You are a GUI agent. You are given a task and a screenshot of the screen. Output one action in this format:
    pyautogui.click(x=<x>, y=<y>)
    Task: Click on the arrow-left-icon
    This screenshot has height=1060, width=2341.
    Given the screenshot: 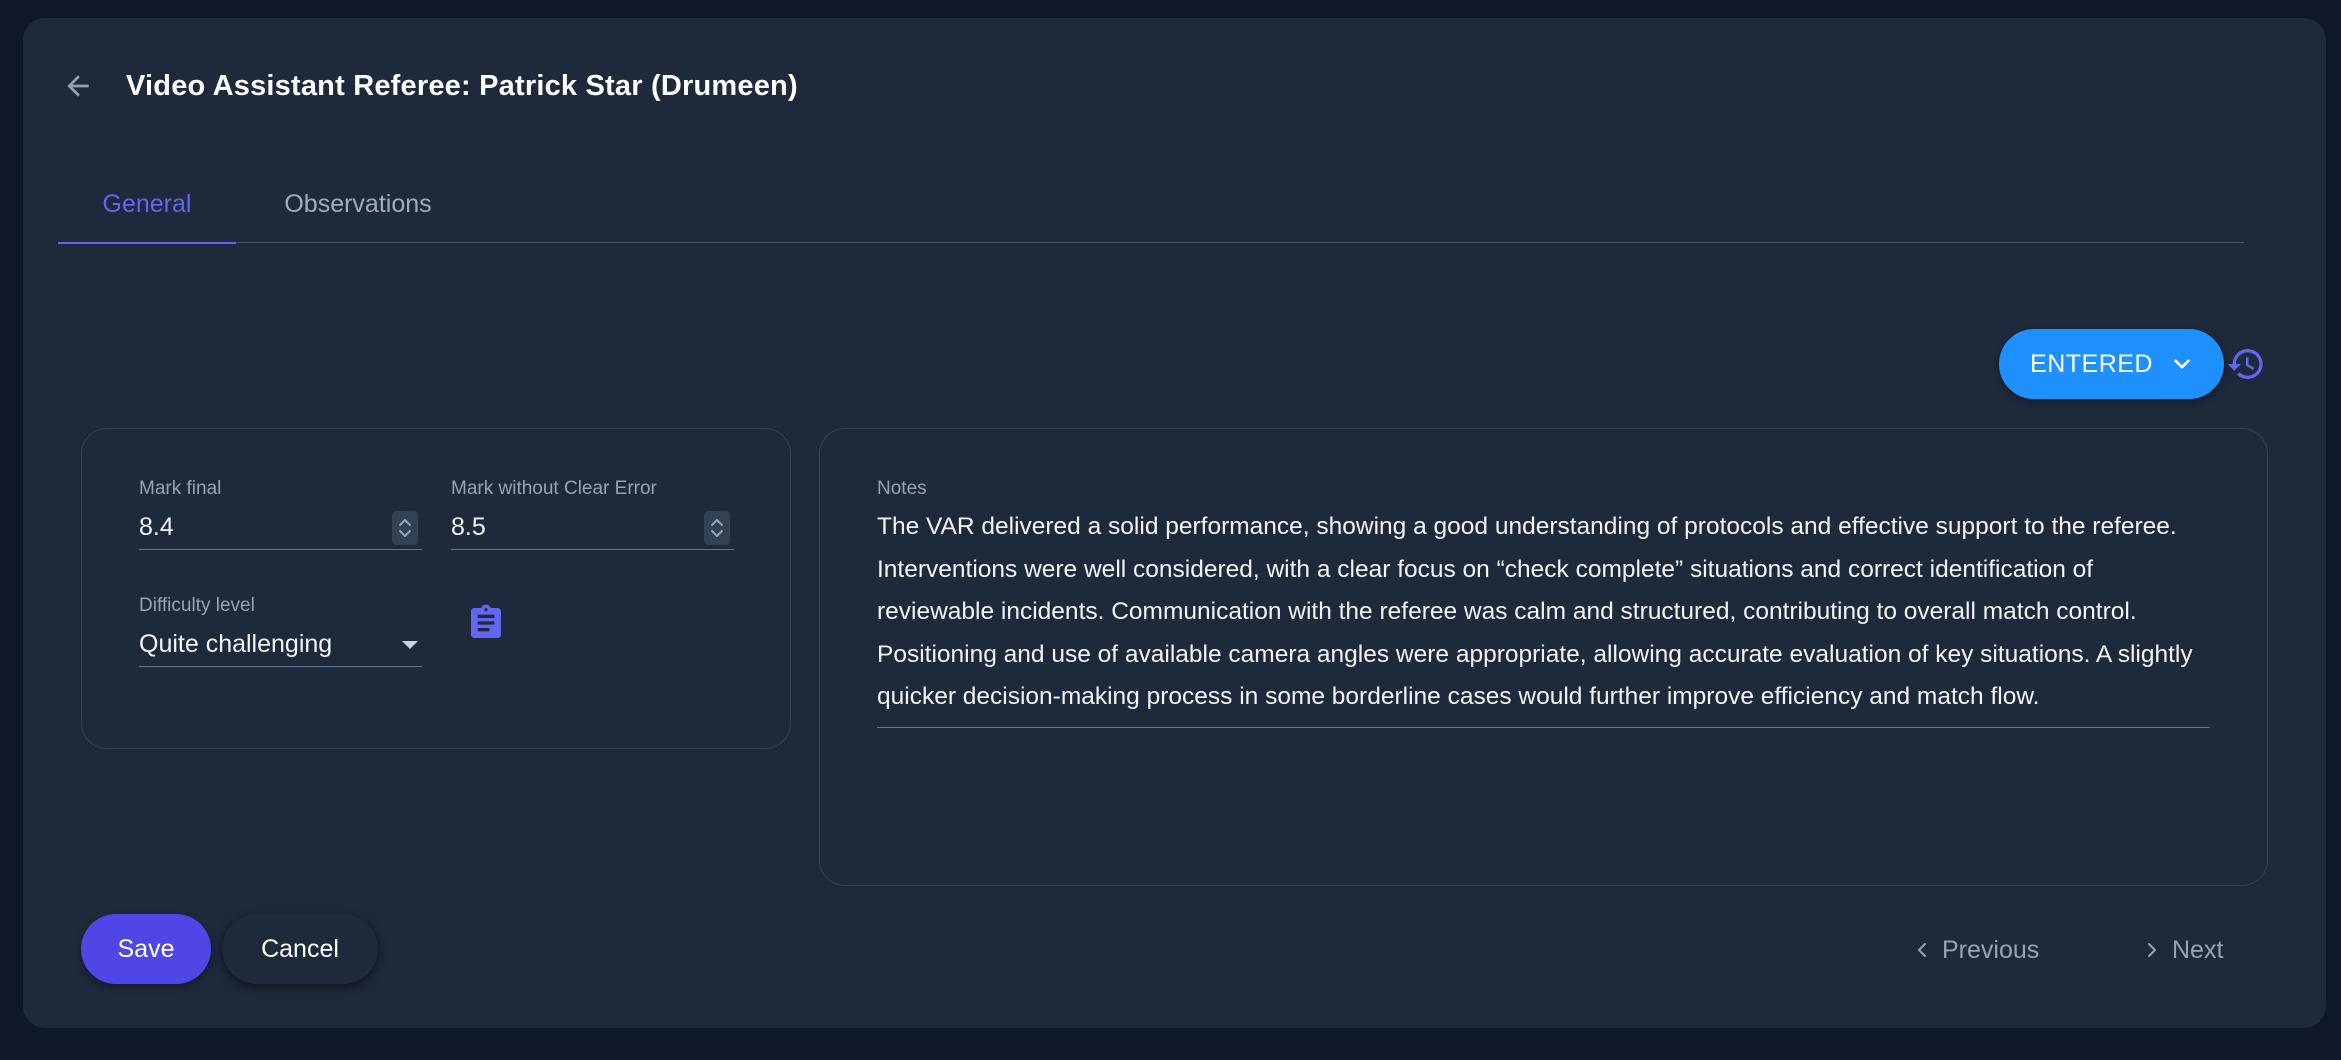 What is the action you would take?
    pyautogui.click(x=78, y=86)
    